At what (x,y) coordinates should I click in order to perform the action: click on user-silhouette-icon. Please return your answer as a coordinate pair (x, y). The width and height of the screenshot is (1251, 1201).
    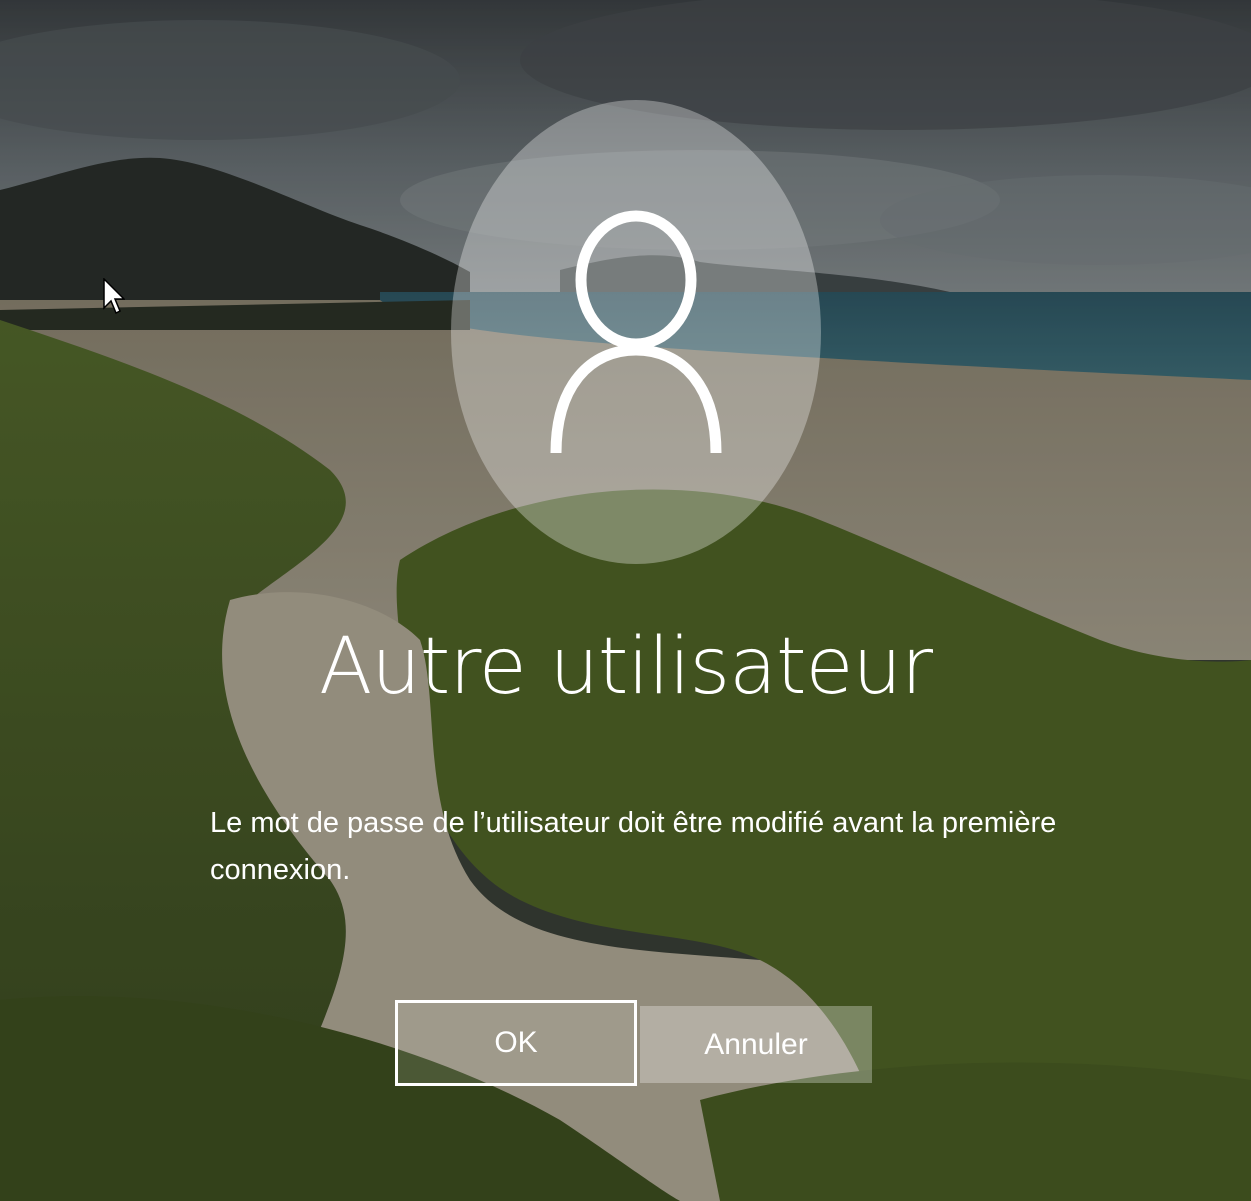
    Looking at the image, I should click on (636, 332).